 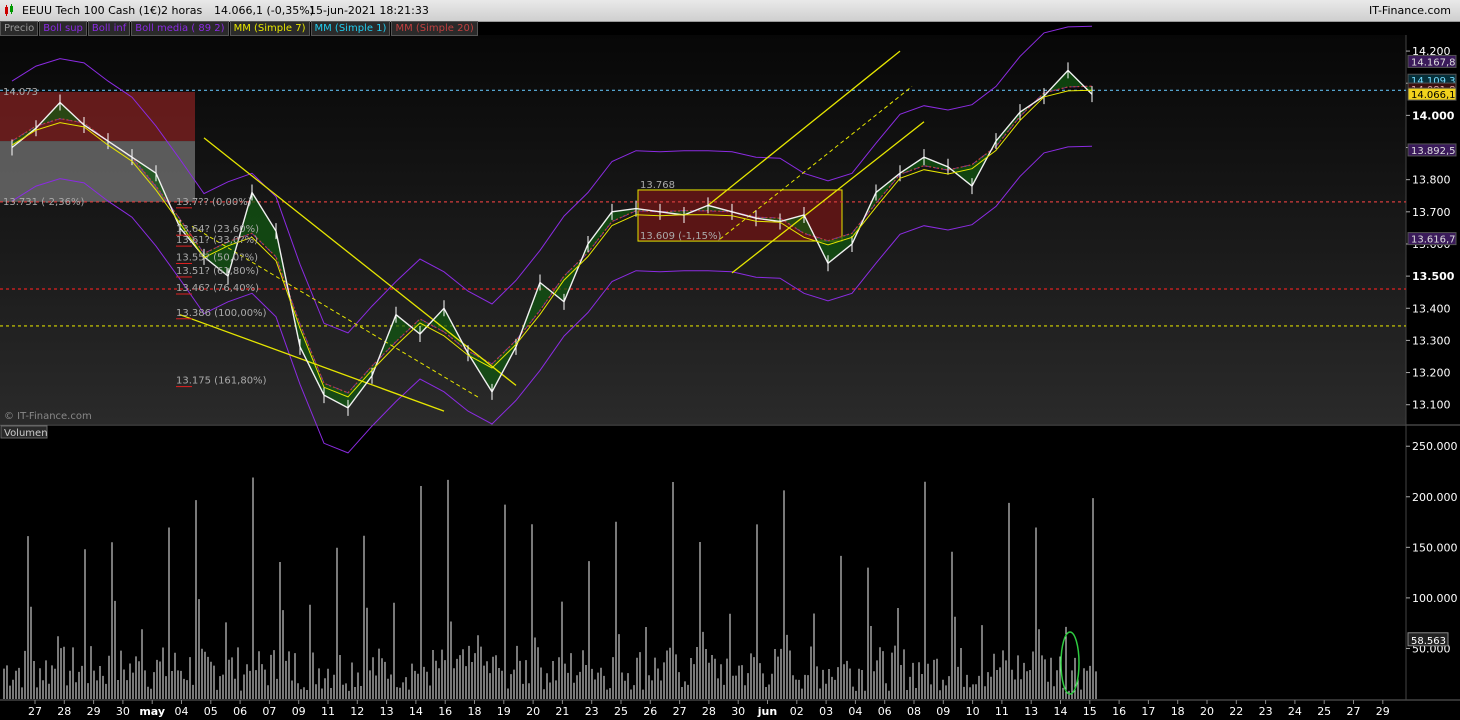 I want to click on price-tag-label: 13.892,5, so click(x=1433, y=151).